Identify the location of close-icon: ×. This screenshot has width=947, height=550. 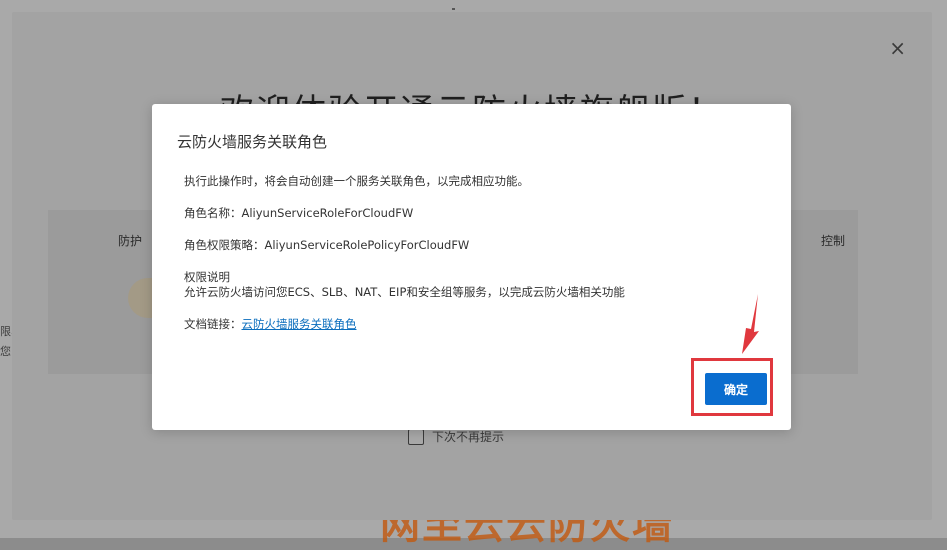
(897, 48).